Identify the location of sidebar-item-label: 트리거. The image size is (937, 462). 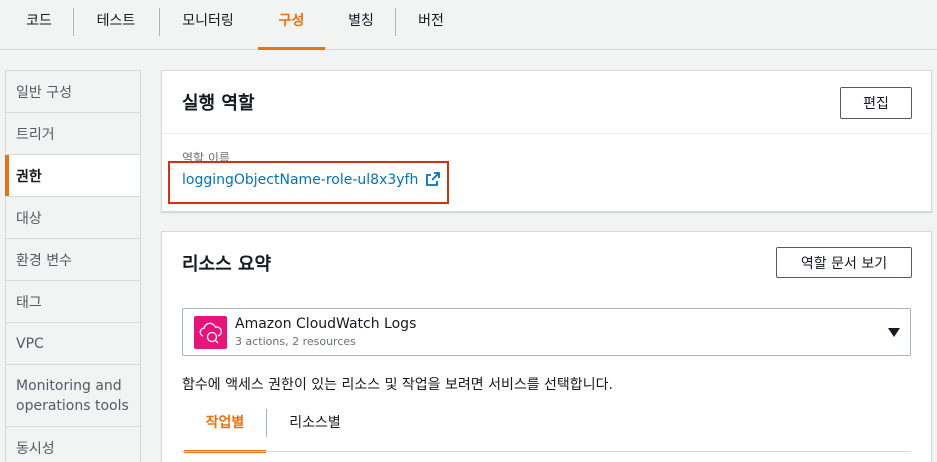
(35, 134).